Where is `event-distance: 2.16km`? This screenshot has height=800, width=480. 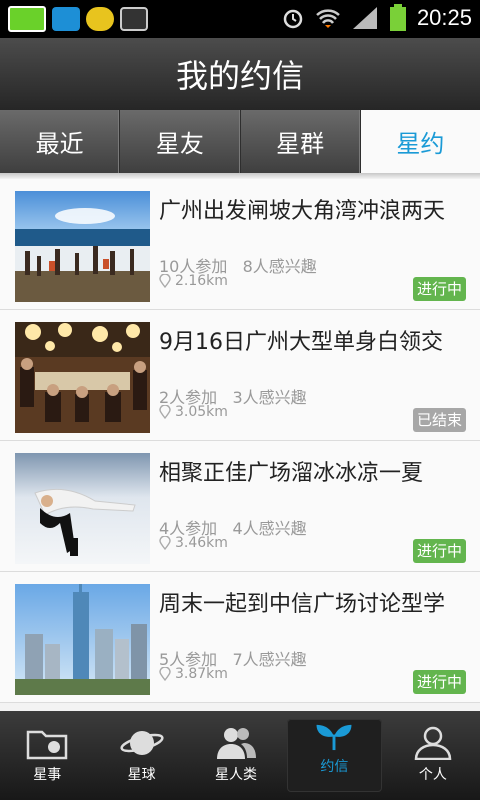
event-distance: 2.16km is located at coordinates (193, 281).